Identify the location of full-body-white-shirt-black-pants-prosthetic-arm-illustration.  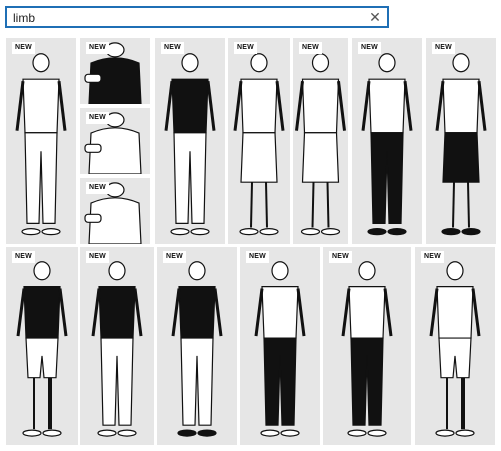
(387, 144).